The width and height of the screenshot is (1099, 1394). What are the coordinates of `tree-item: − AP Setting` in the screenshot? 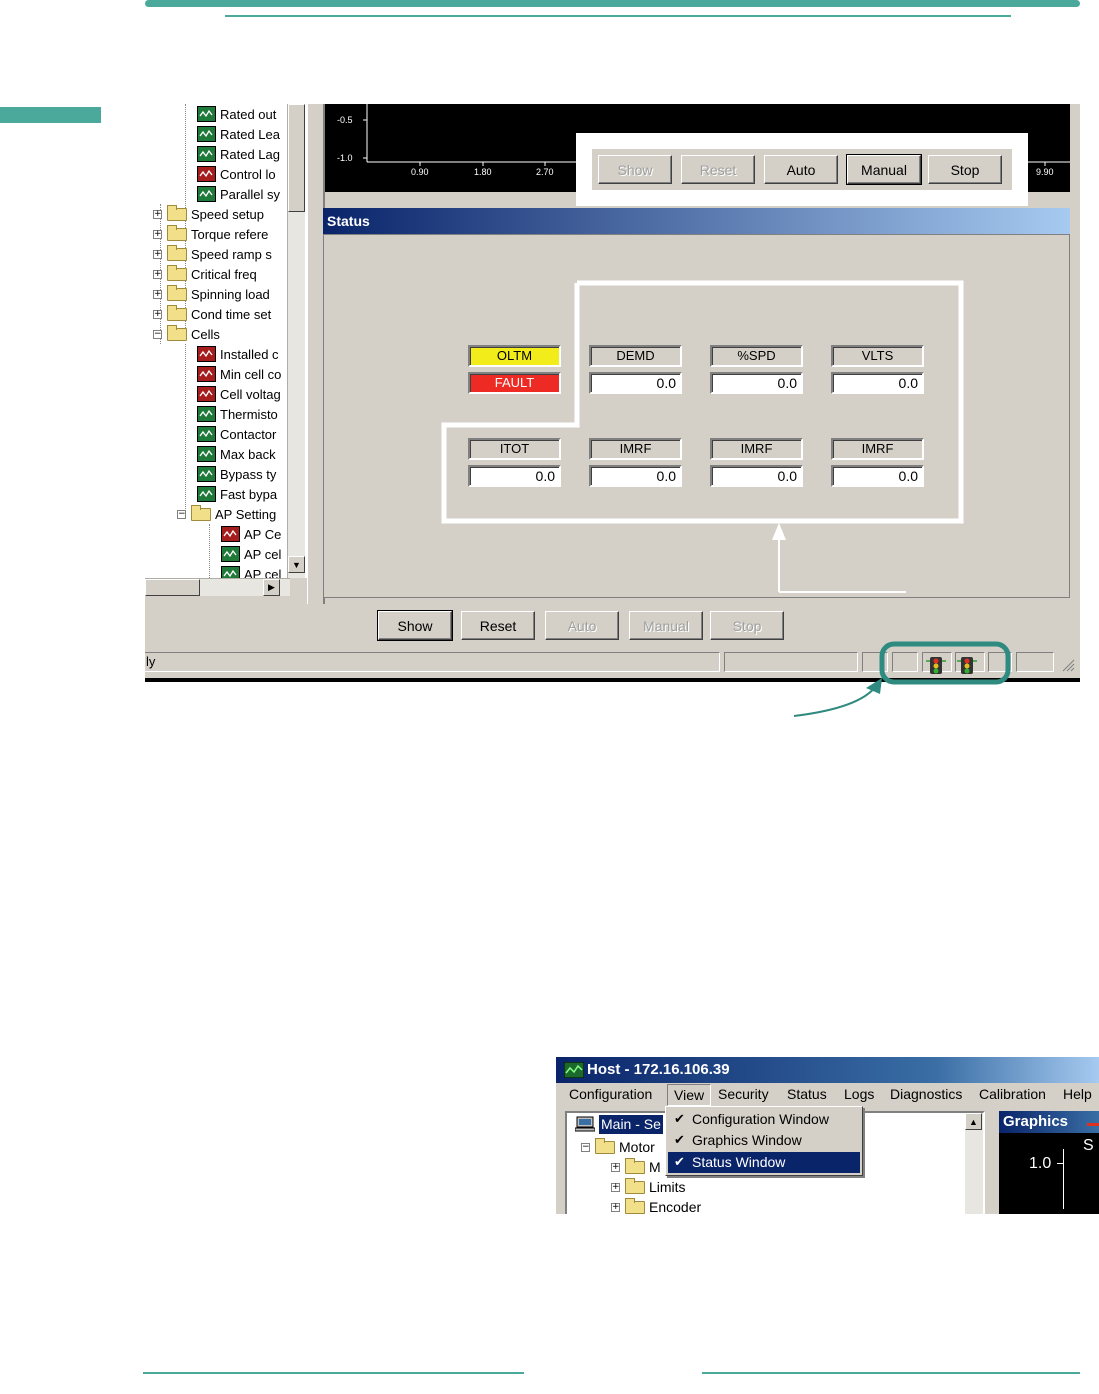 It's located at (226, 514).